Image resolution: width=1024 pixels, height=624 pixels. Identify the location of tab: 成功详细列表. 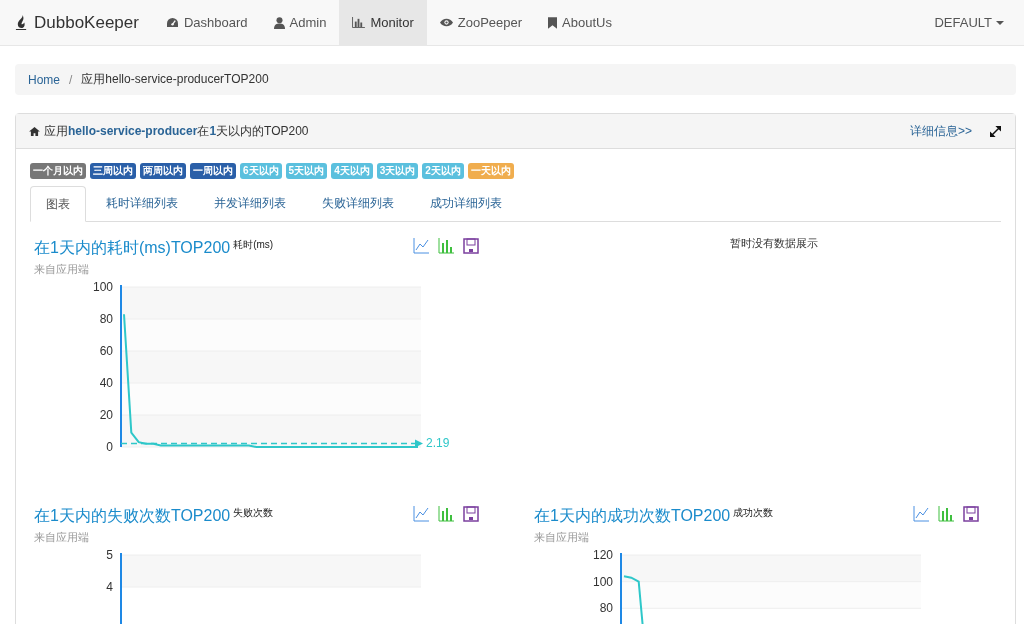
(466, 203).